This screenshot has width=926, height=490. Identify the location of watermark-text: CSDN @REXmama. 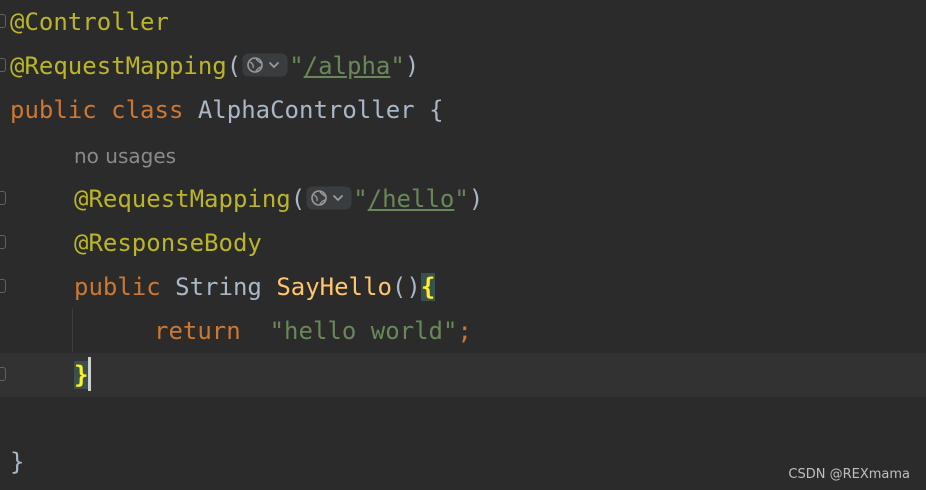
(849, 474).